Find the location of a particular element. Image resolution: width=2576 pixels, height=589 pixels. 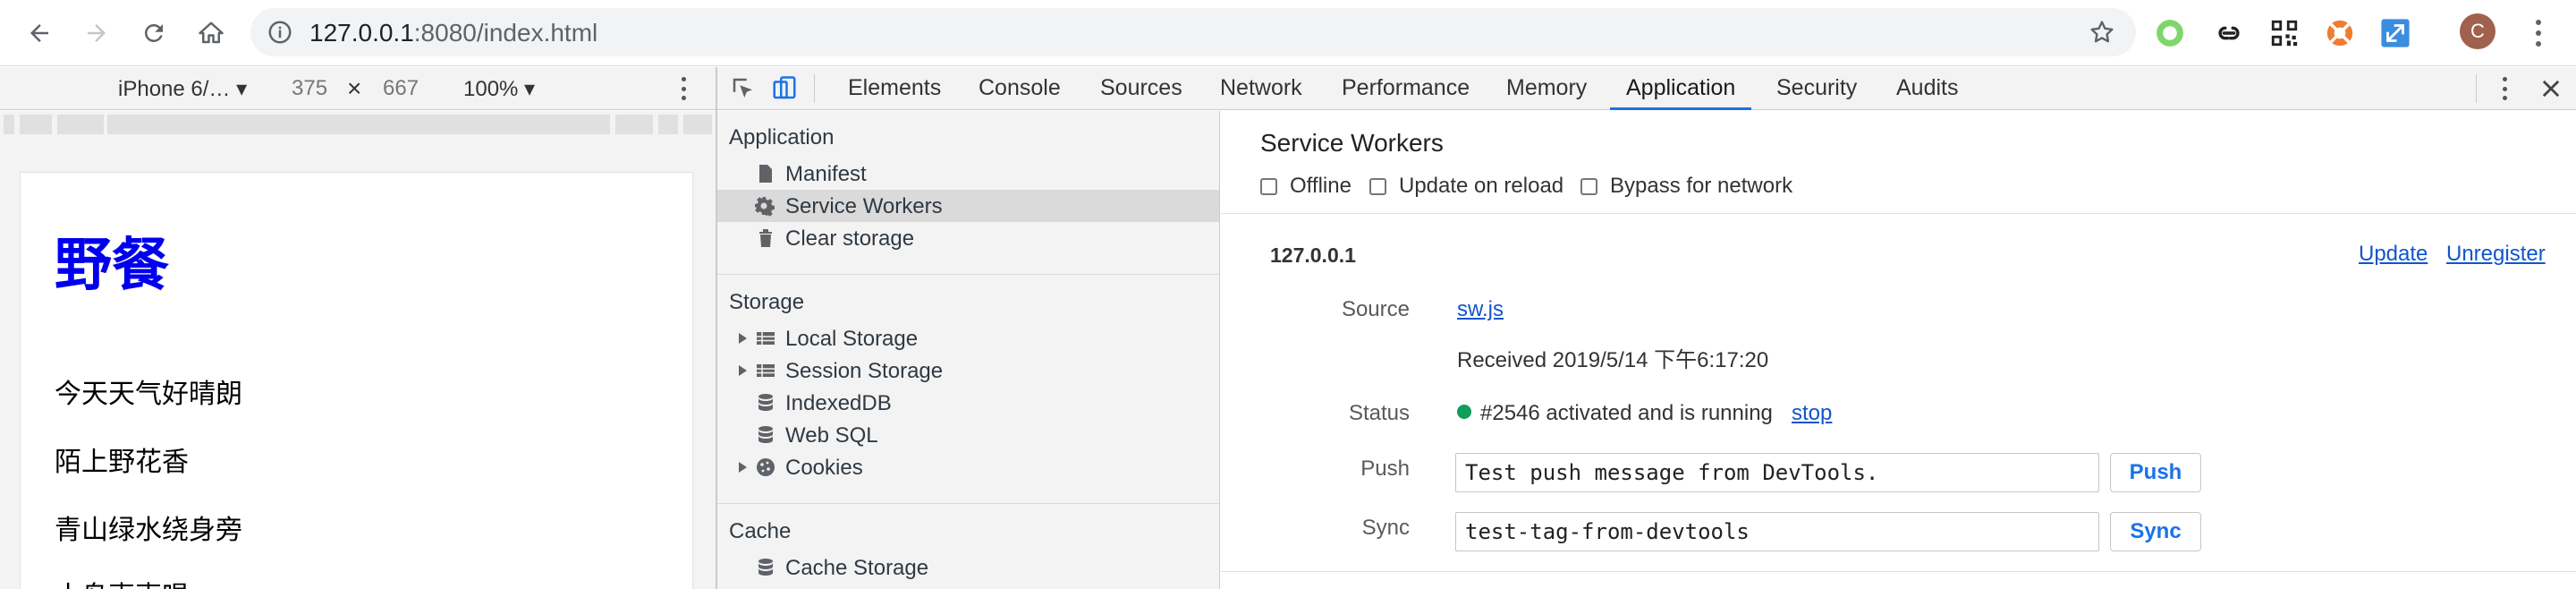

browser-toolbar: 127.0.0.1:8080/index.html C is located at coordinates (1288, 33).